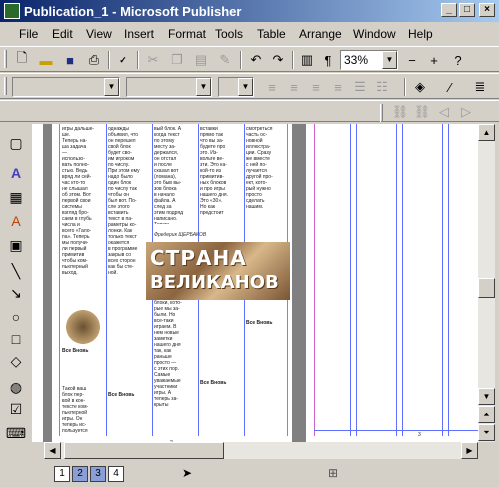 The width and height of the screenshot is (499, 487). Describe the element at coordinates (62, 34) in the screenshot. I see `menu-edit: Edit` at that location.